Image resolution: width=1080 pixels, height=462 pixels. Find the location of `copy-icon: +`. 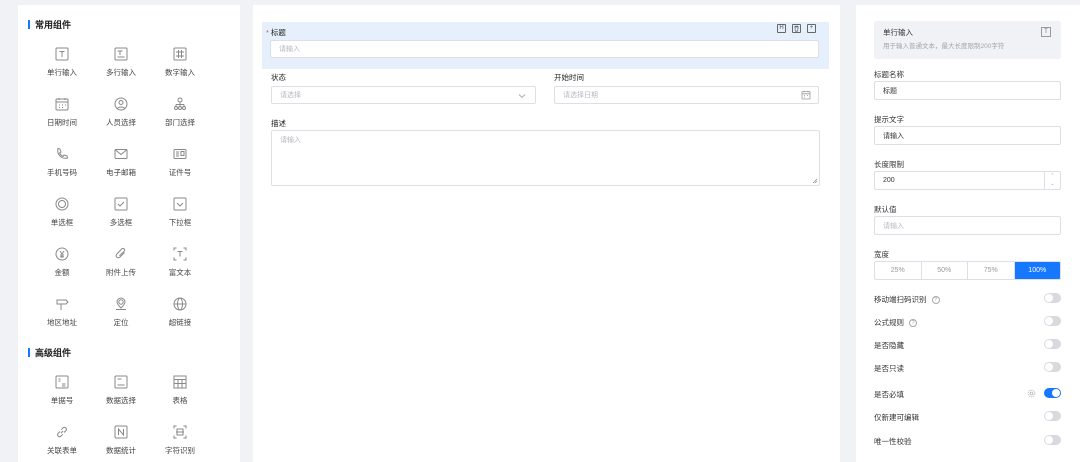

copy-icon: + is located at coordinates (811, 28).